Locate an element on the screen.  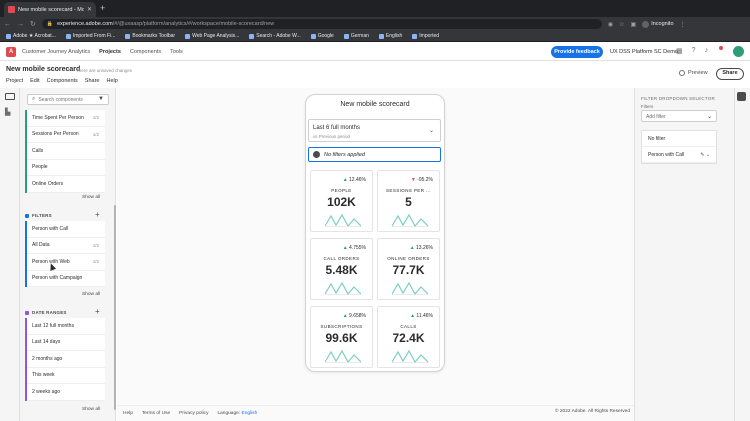
filters-heading: FILTERS is located at coordinates (38, 215).